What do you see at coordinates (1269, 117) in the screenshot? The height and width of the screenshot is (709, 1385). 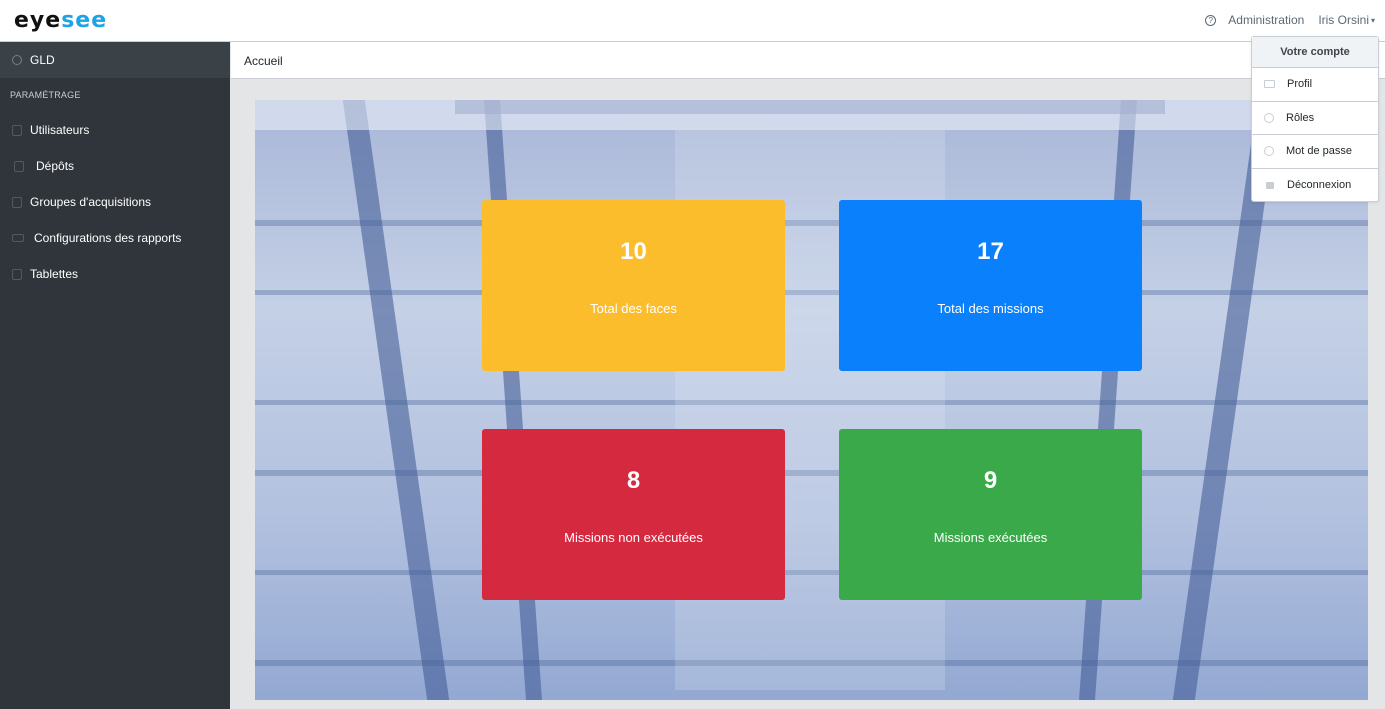 I see `users-icon` at bounding box center [1269, 117].